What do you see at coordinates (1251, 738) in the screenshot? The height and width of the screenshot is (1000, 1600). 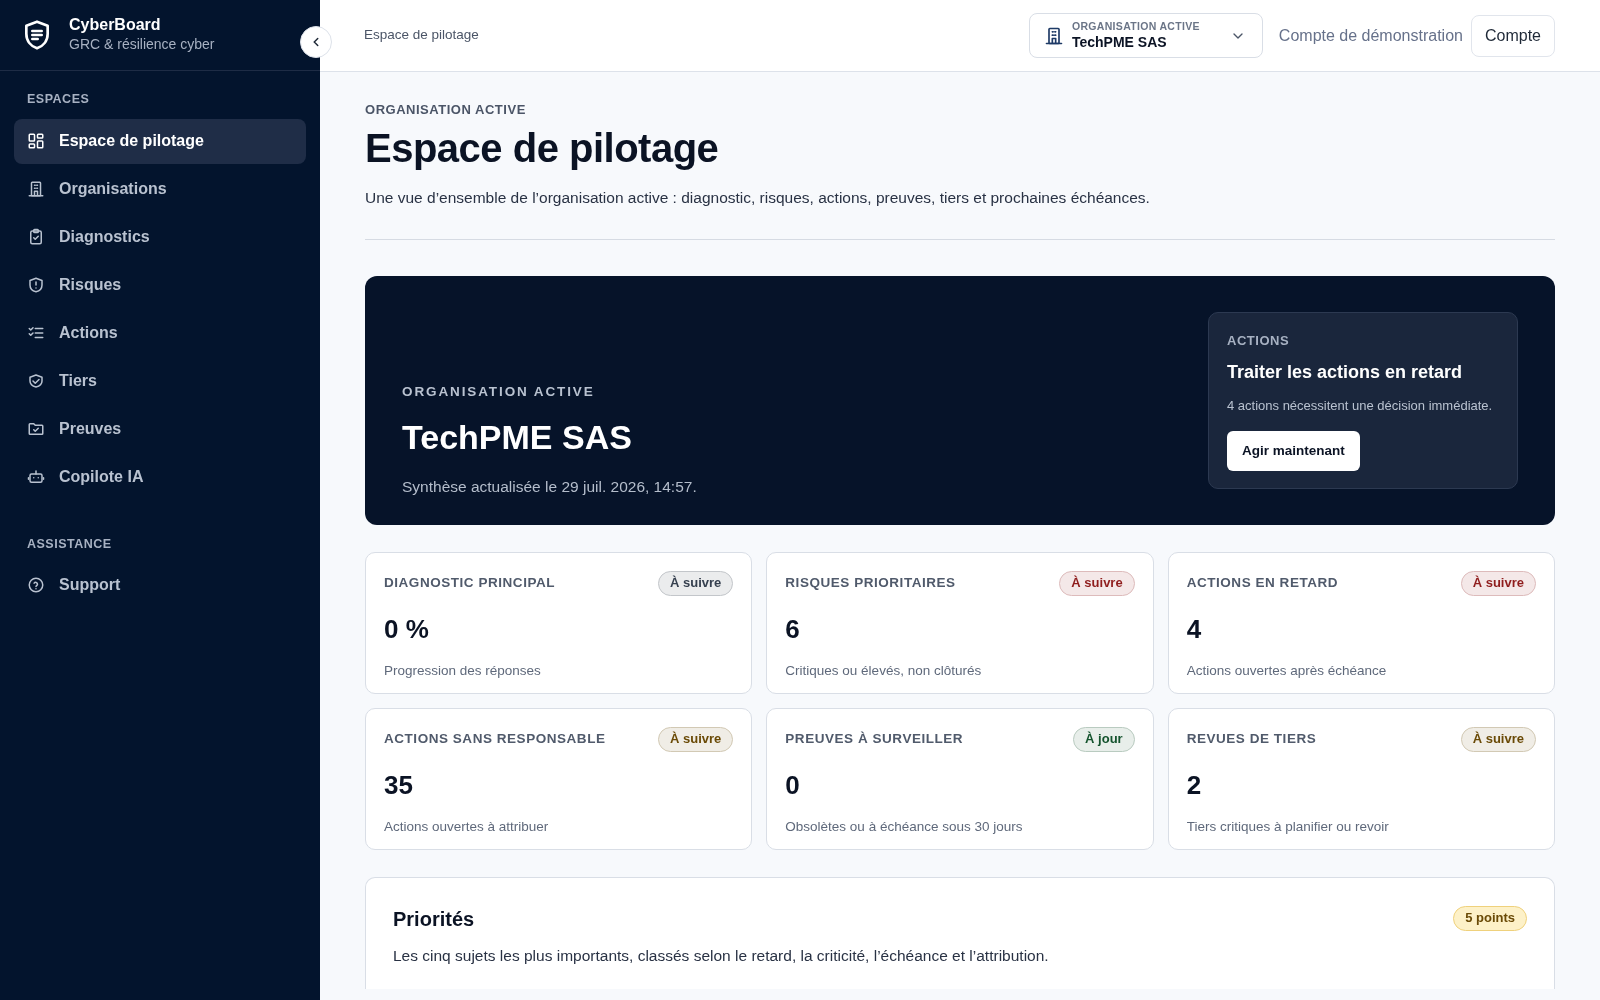 I see `metric-title: REVUES DE TIERS` at bounding box center [1251, 738].